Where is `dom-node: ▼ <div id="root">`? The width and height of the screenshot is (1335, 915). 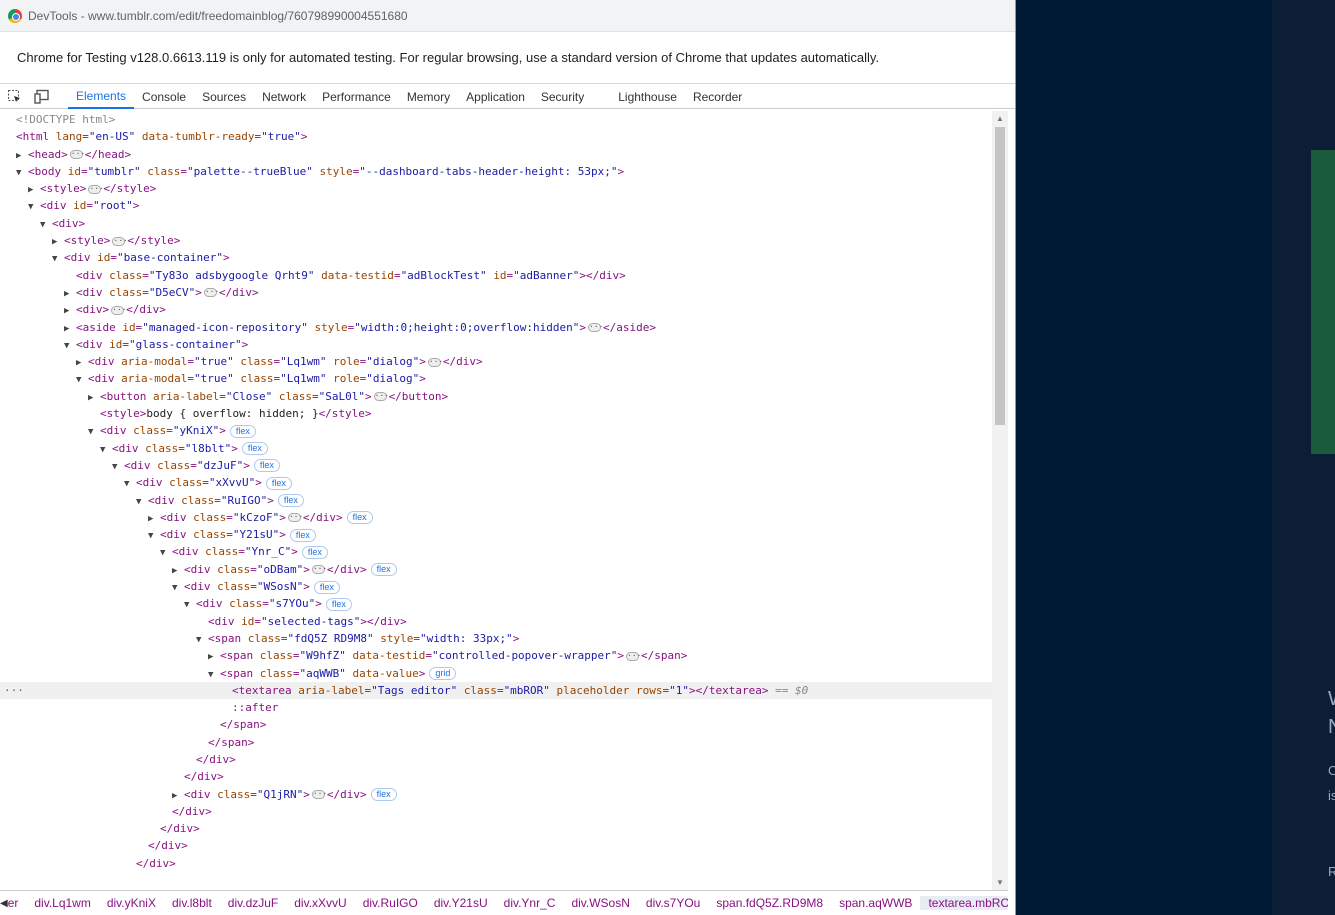 dom-node: ▼ <div id="root"> is located at coordinates (496, 205).